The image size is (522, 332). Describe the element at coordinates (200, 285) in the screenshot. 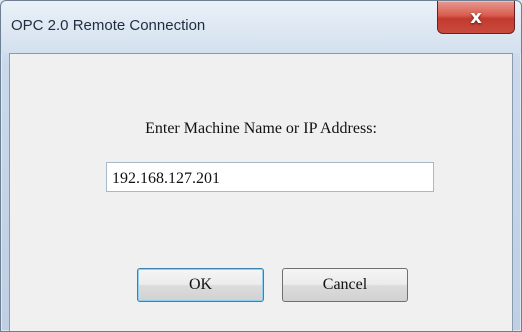

I see `ok-button: OK` at that location.